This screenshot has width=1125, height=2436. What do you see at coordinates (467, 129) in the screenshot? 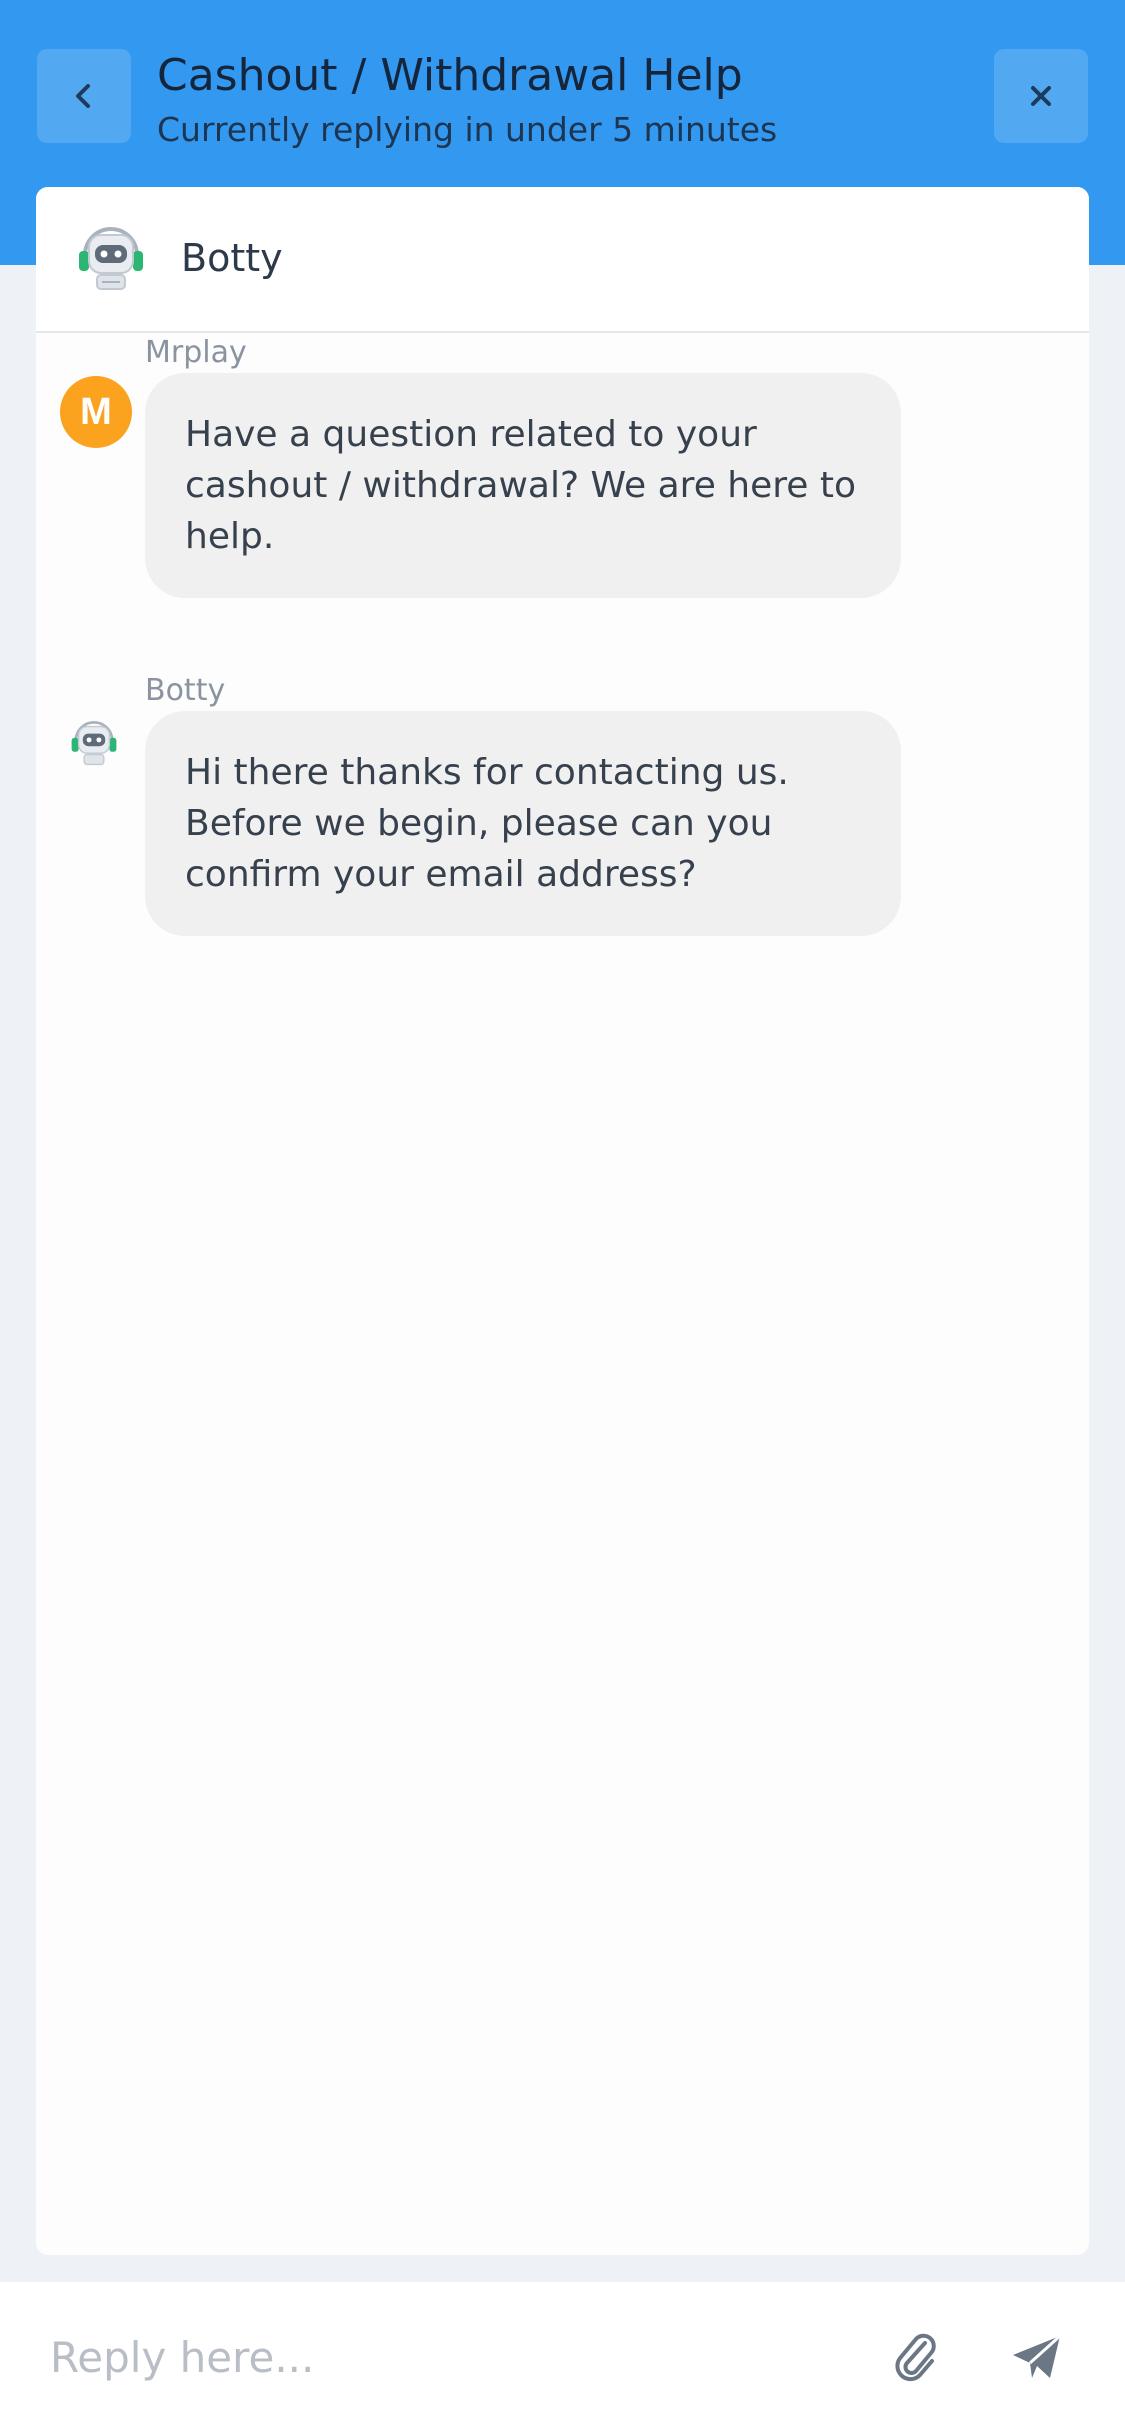
I see `reply-time-status: Currently replying in under 5 minutes` at bounding box center [467, 129].